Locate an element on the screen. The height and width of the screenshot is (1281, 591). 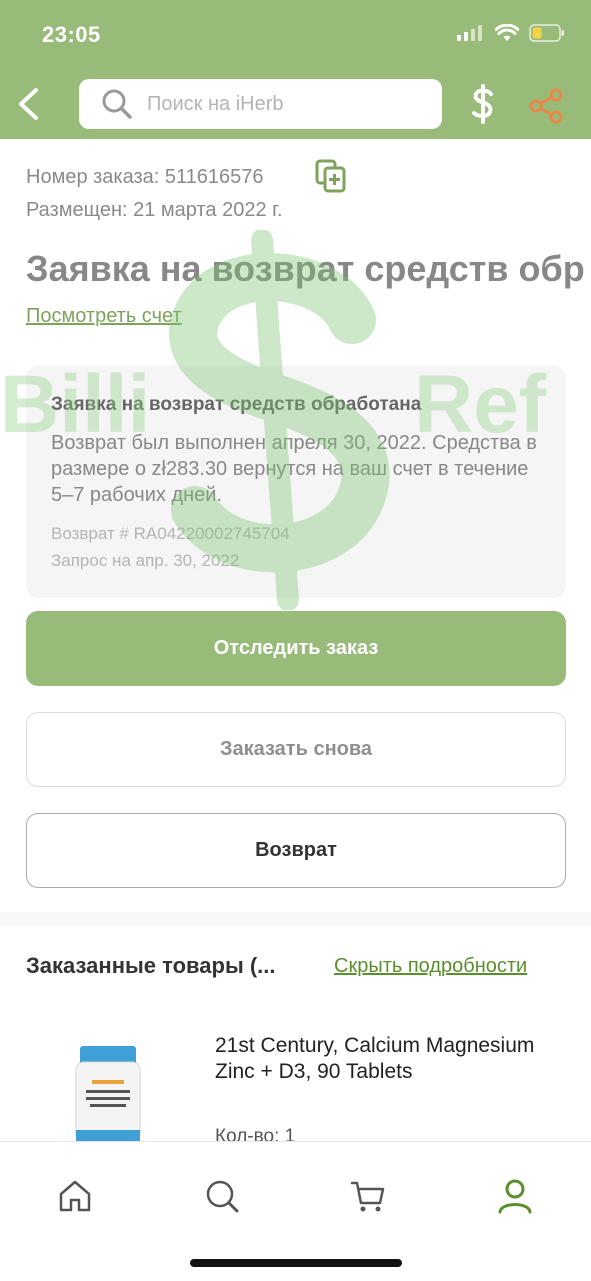
signal-icon is located at coordinates (469, 33).